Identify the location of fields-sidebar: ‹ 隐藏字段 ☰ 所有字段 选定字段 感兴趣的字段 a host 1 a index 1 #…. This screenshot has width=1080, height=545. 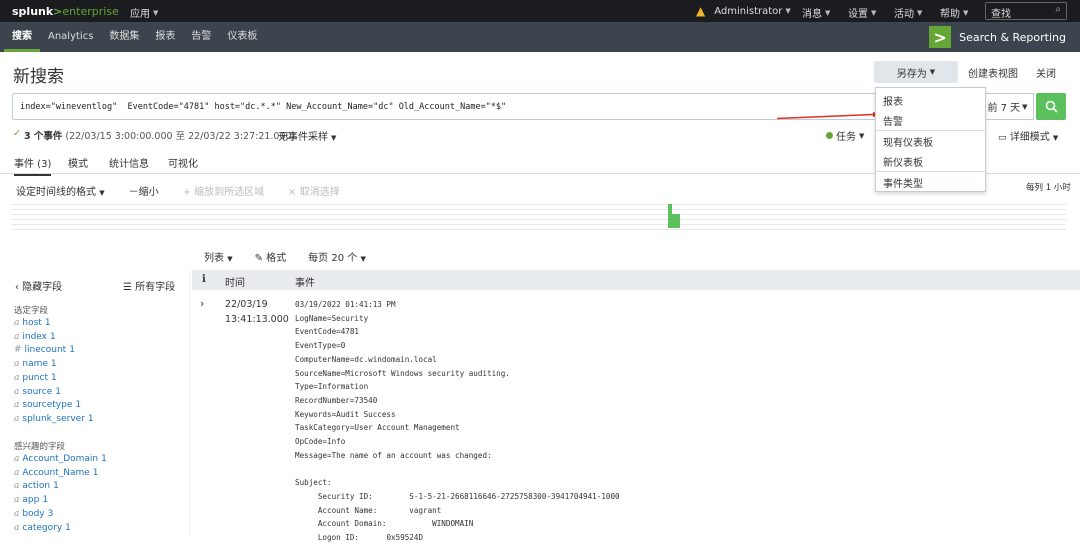
(95, 403).